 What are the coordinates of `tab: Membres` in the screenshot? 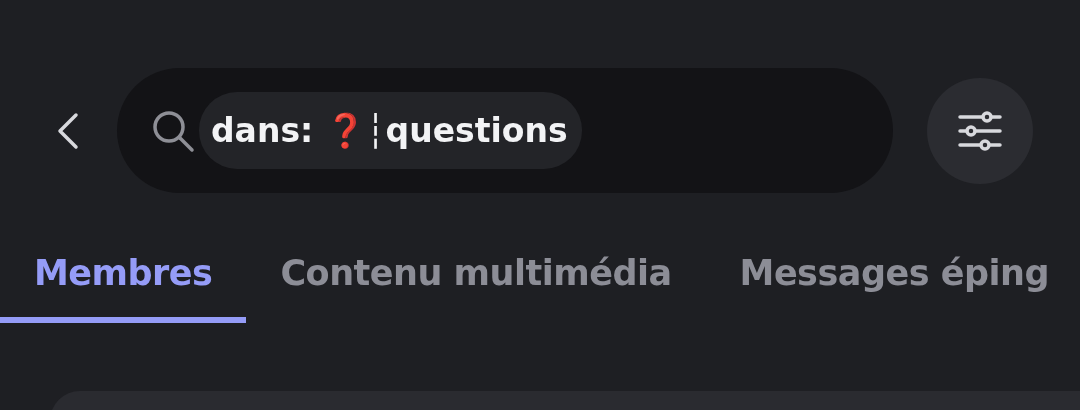 It's located at (123, 276).